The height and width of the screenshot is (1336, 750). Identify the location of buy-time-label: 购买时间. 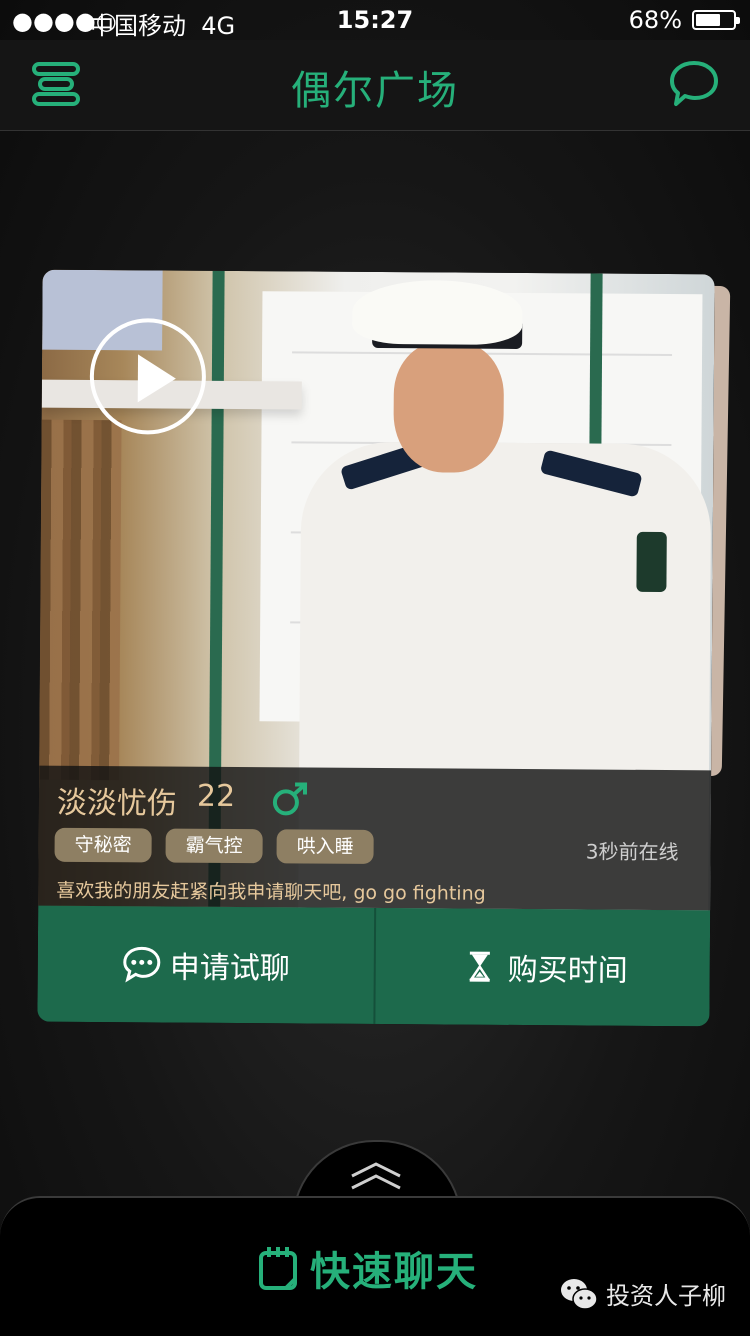
(567, 970).